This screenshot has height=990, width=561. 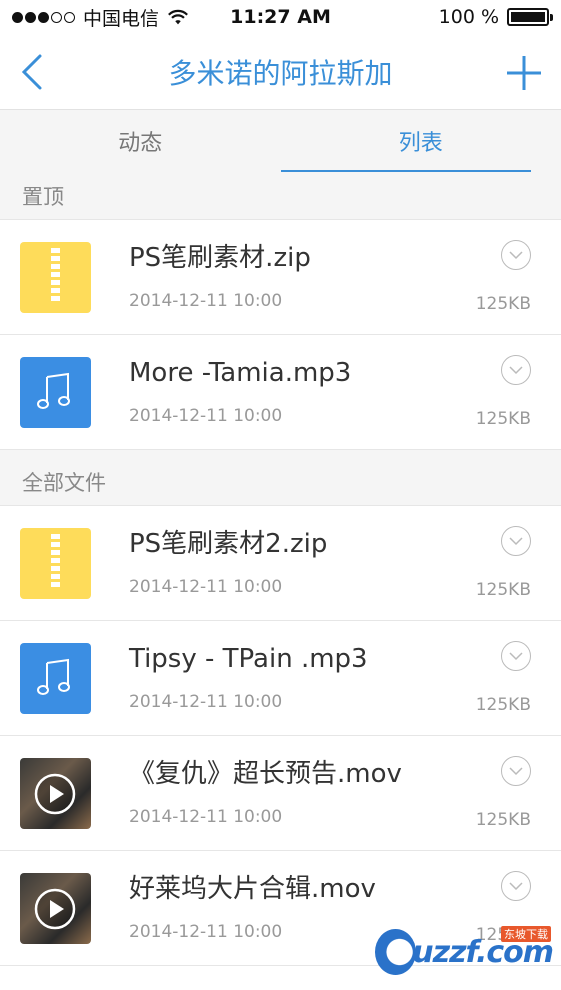 What do you see at coordinates (280, 793) in the screenshot?
I see `file-row: 《复仇》超长预告.mov 2014-12-11 10:00 125KB` at bounding box center [280, 793].